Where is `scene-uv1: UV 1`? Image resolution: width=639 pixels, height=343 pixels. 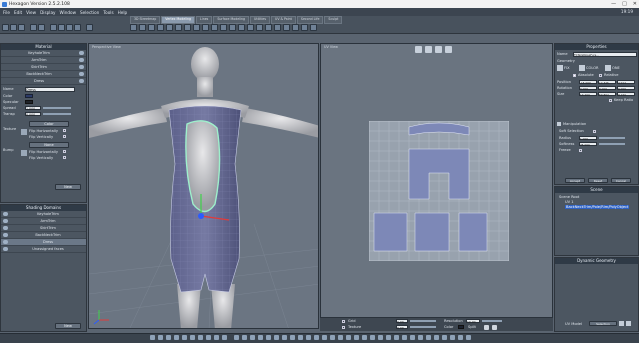
scene-uv1: UV 1 is located at coordinates (601, 202).